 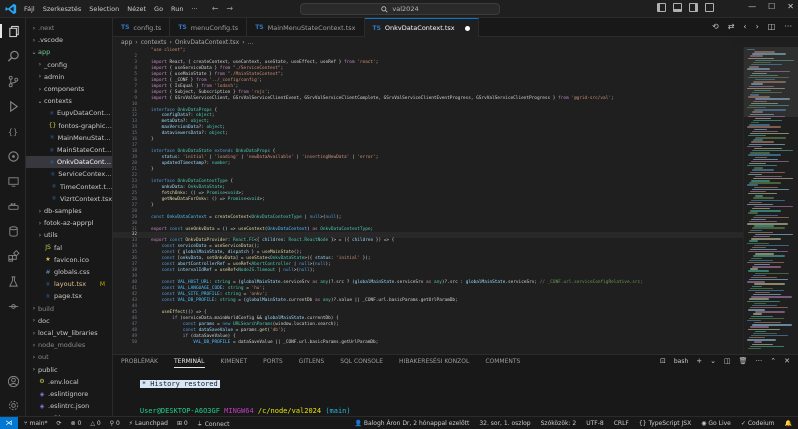 What do you see at coordinates (182, 423) in the screenshot?
I see `extension-count: ⊞ 0` at bounding box center [182, 423].